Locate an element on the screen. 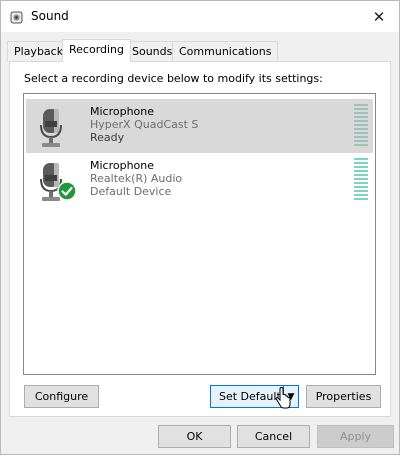 This screenshot has width=400, height=455. close-button: ✕ is located at coordinates (379, 16).